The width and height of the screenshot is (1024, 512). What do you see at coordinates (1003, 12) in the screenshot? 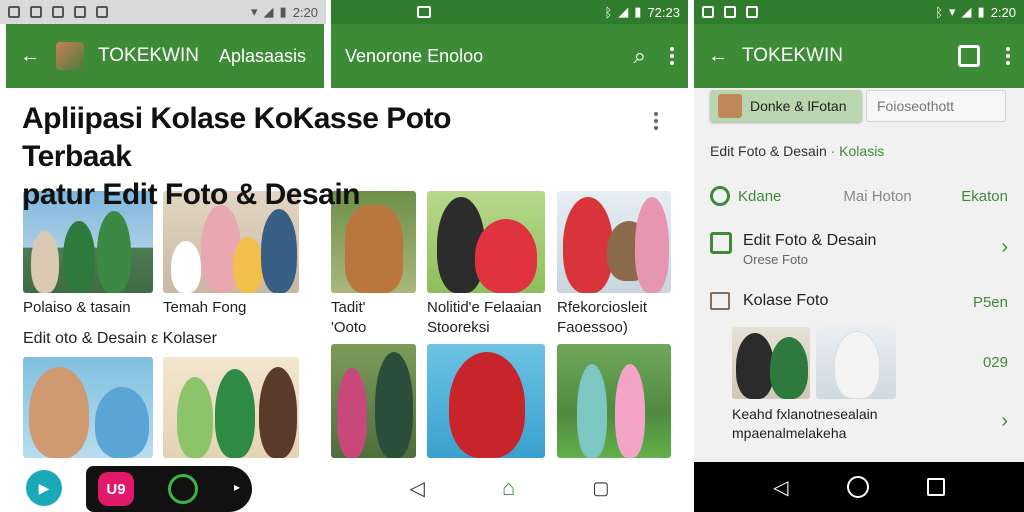
I see `status-time: 2:20` at bounding box center [1003, 12].